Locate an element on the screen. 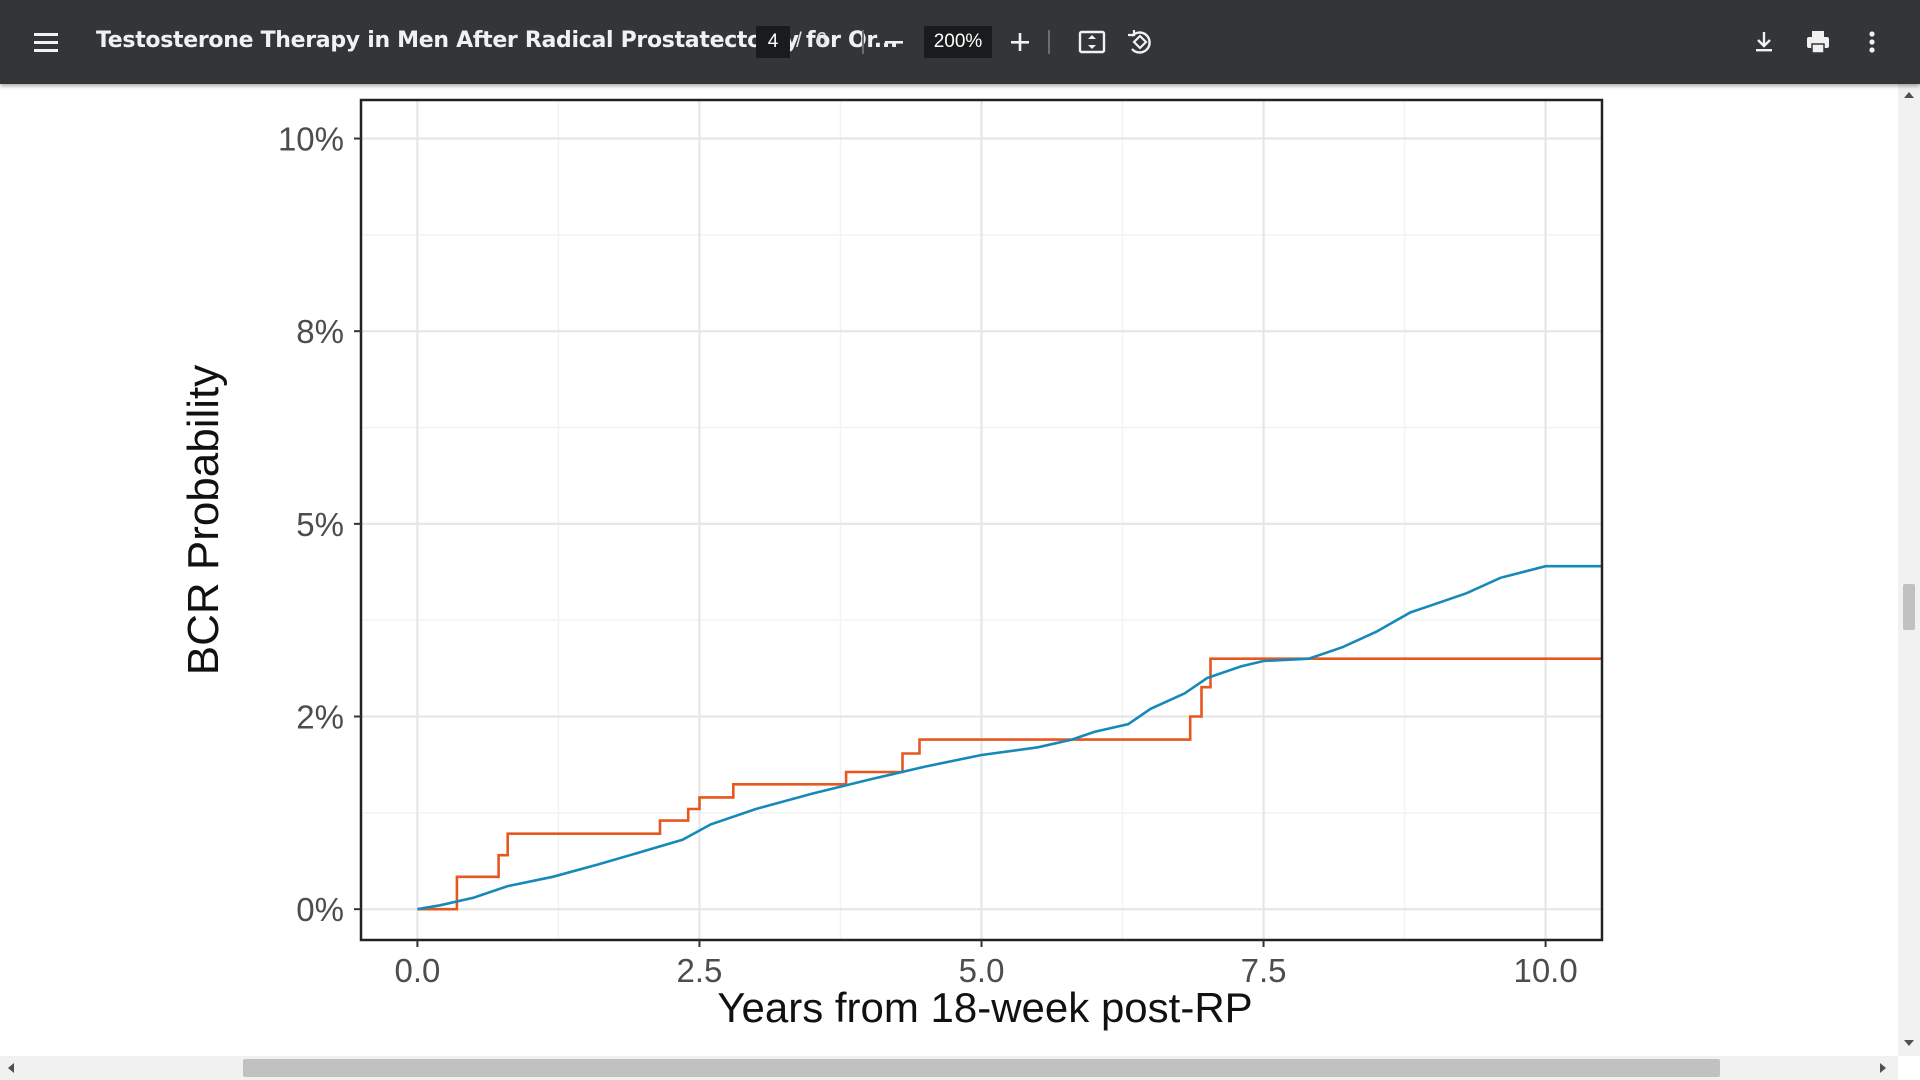 The height and width of the screenshot is (1080, 1920). y-tick-label: 2% is located at coordinates (320, 717).